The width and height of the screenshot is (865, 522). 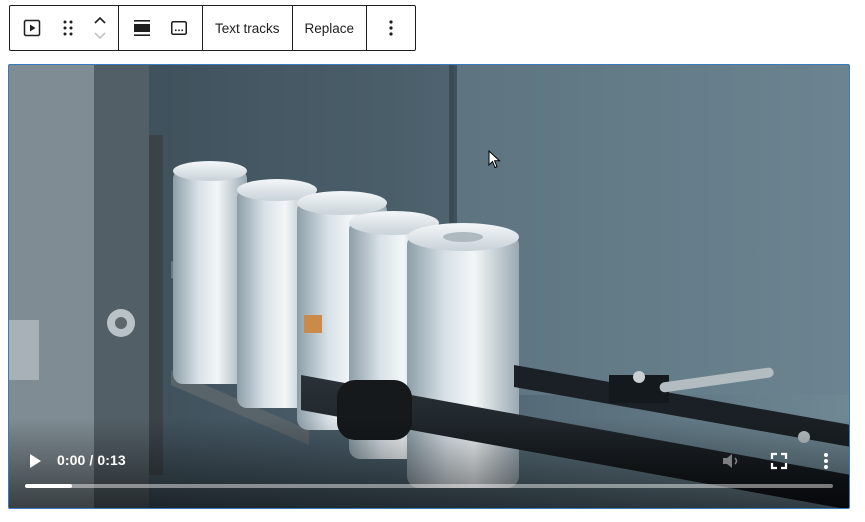 I want to click on align-button, so click(x=142, y=28).